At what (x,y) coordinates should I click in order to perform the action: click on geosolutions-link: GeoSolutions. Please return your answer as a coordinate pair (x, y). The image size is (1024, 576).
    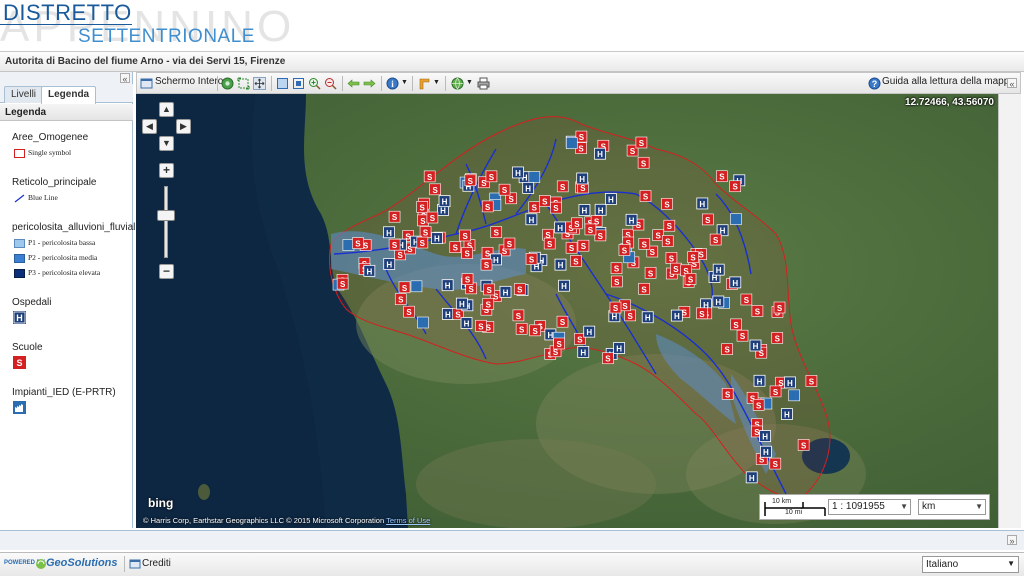
    Looking at the image, I should click on (82, 563).